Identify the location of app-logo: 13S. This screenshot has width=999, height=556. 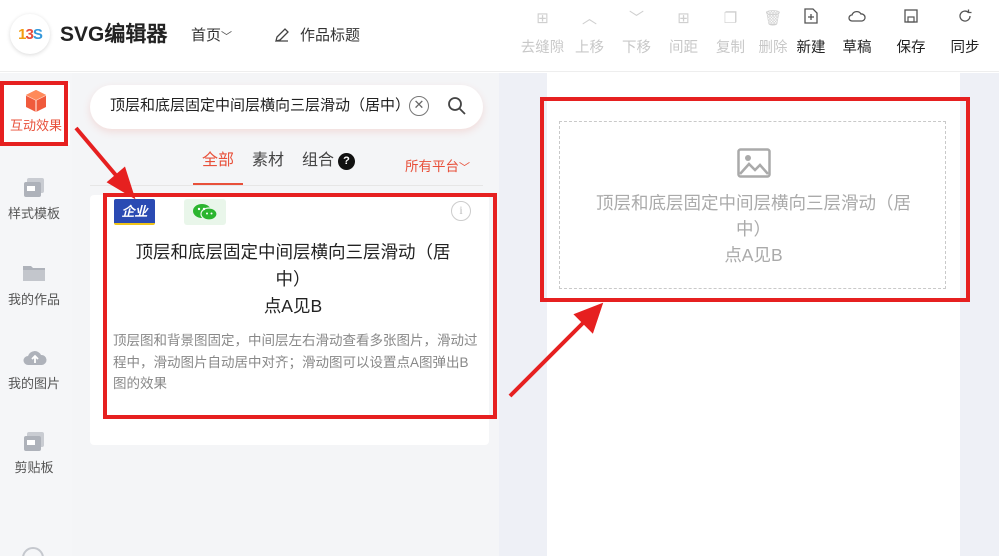
(30, 34).